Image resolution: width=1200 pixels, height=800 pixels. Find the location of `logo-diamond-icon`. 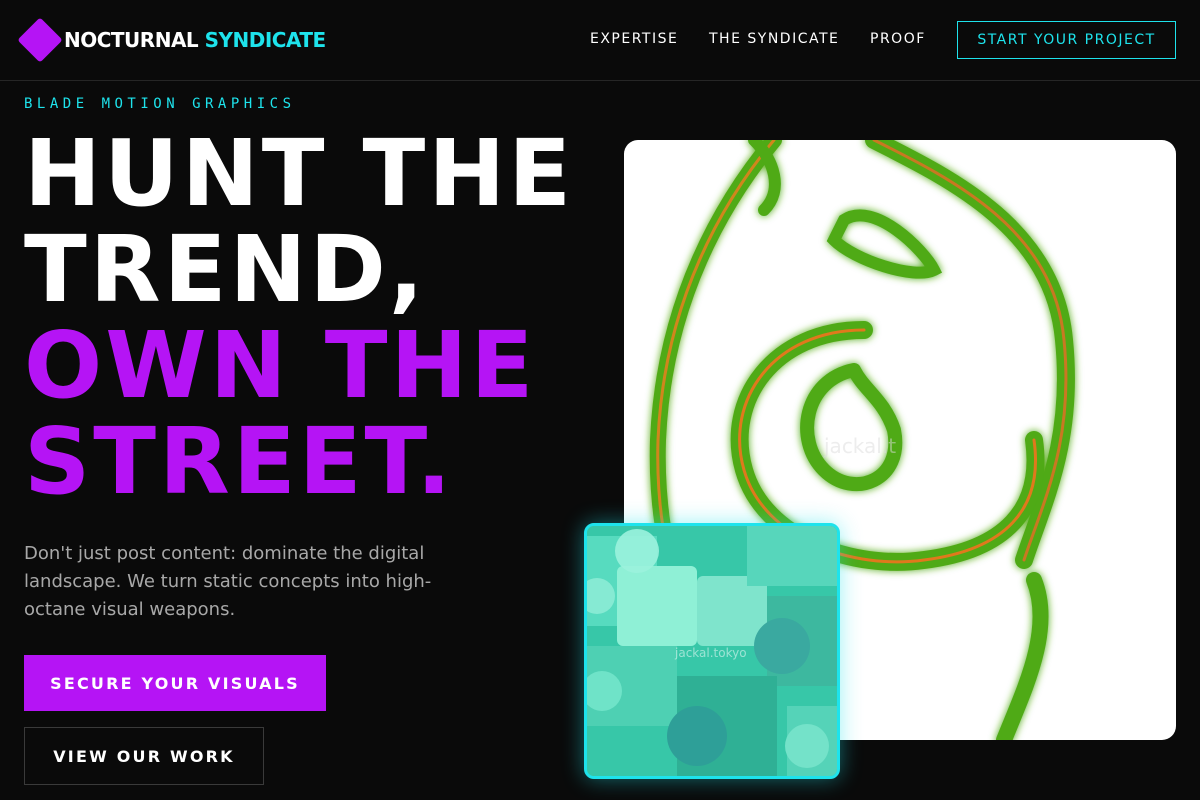

logo-diamond-icon is located at coordinates (40, 40).